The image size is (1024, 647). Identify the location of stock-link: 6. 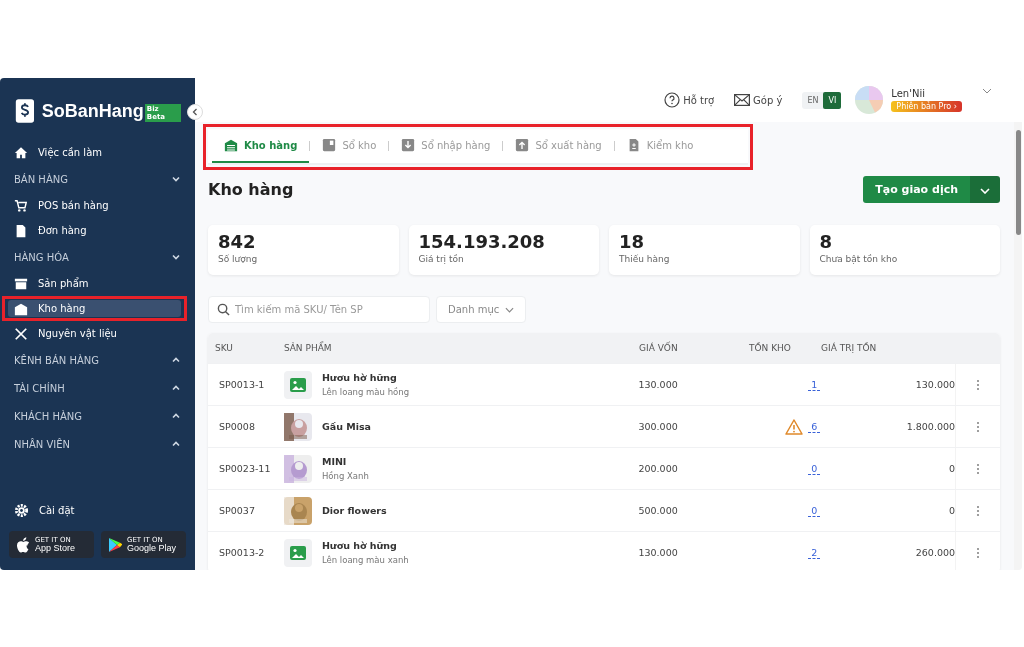
(814, 426).